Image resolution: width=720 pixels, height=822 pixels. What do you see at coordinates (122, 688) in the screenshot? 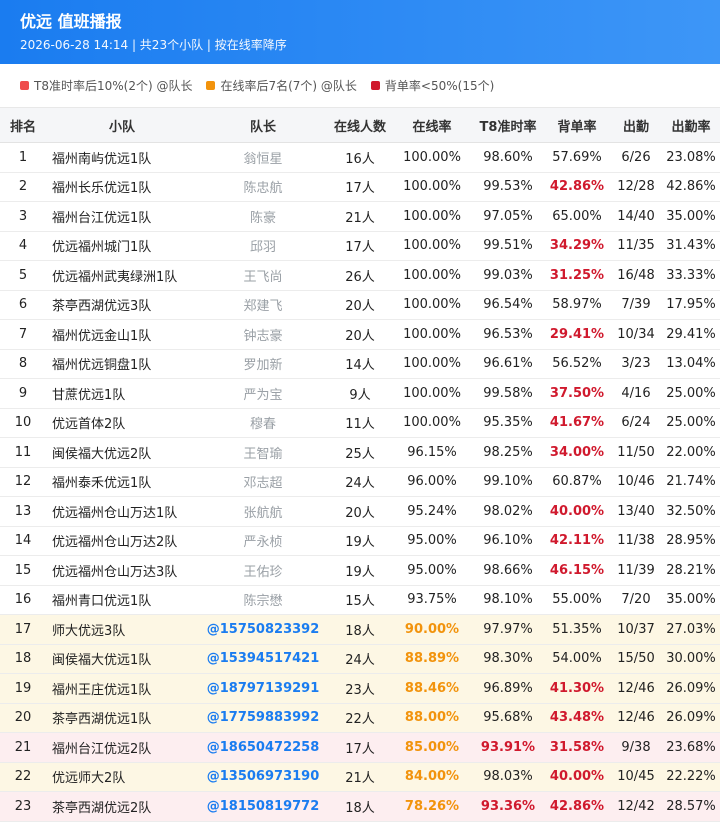
I see `cell-team: 福州王庄优远1队` at bounding box center [122, 688].